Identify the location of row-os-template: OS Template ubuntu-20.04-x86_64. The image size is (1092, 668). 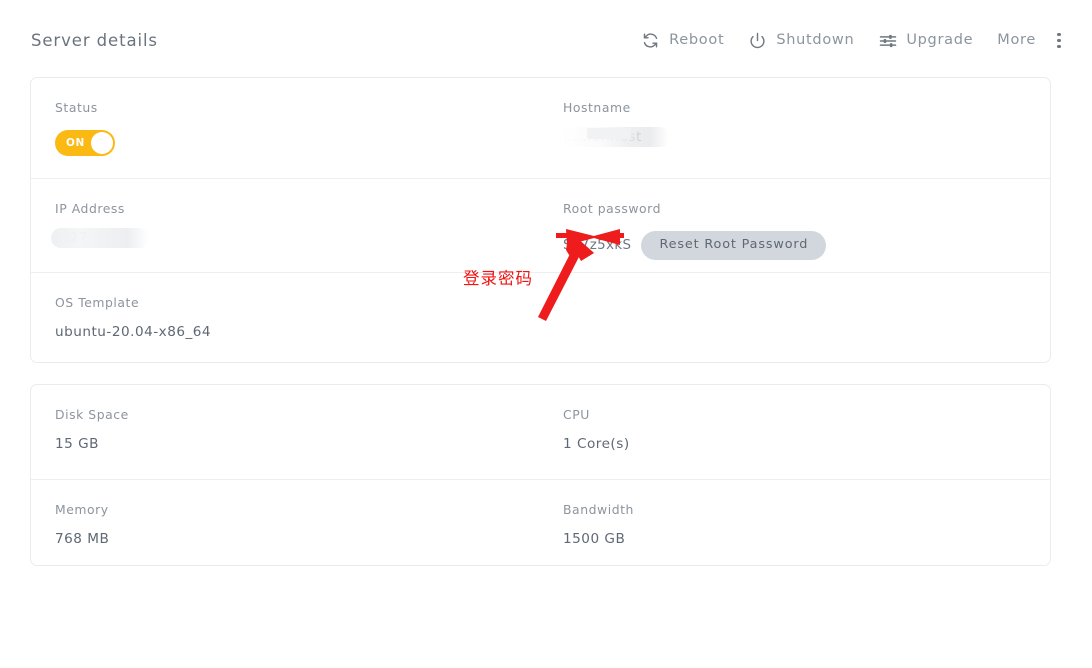
(540, 317).